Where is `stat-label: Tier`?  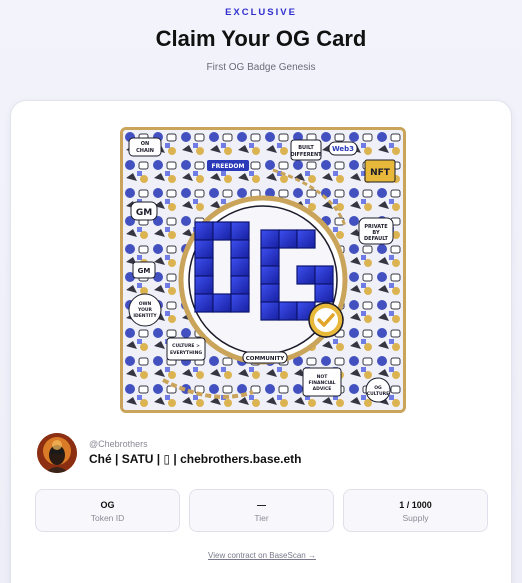 stat-label: Tier is located at coordinates (261, 518).